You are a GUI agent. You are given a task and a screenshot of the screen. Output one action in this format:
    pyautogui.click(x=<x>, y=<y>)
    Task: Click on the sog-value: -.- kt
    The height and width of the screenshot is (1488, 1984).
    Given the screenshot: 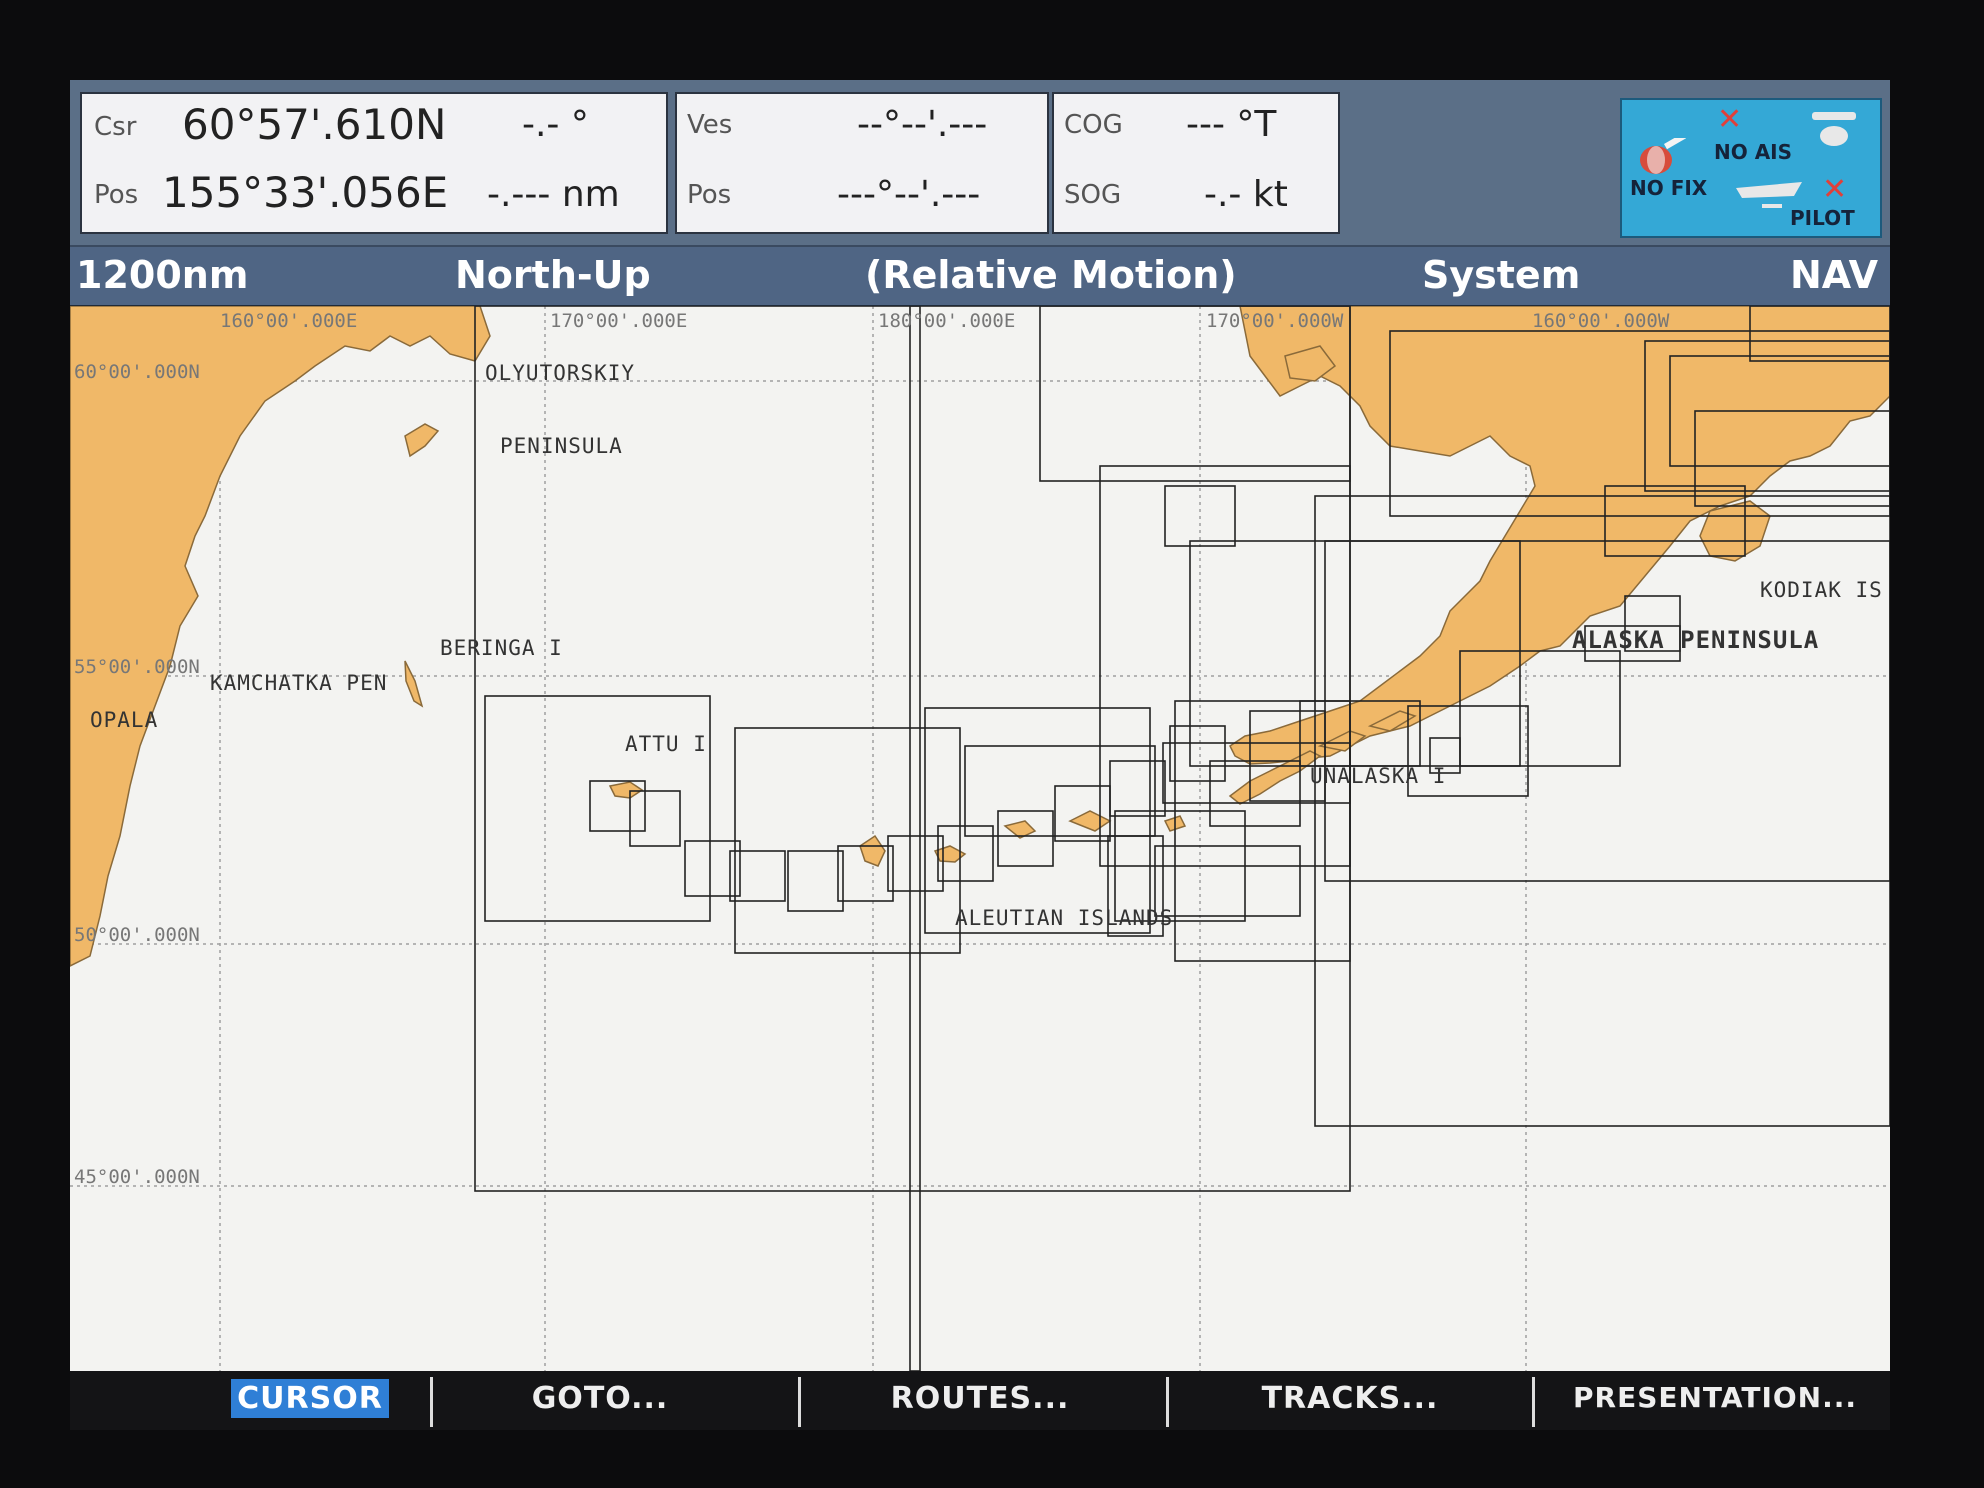 What is the action you would take?
    pyautogui.click(x=1246, y=194)
    